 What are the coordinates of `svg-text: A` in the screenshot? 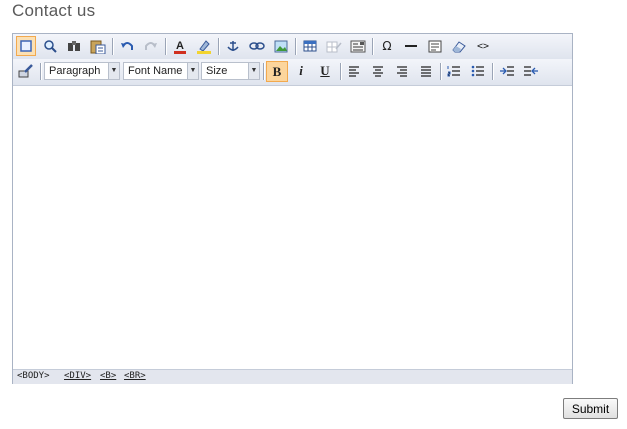 It's located at (180, 46).